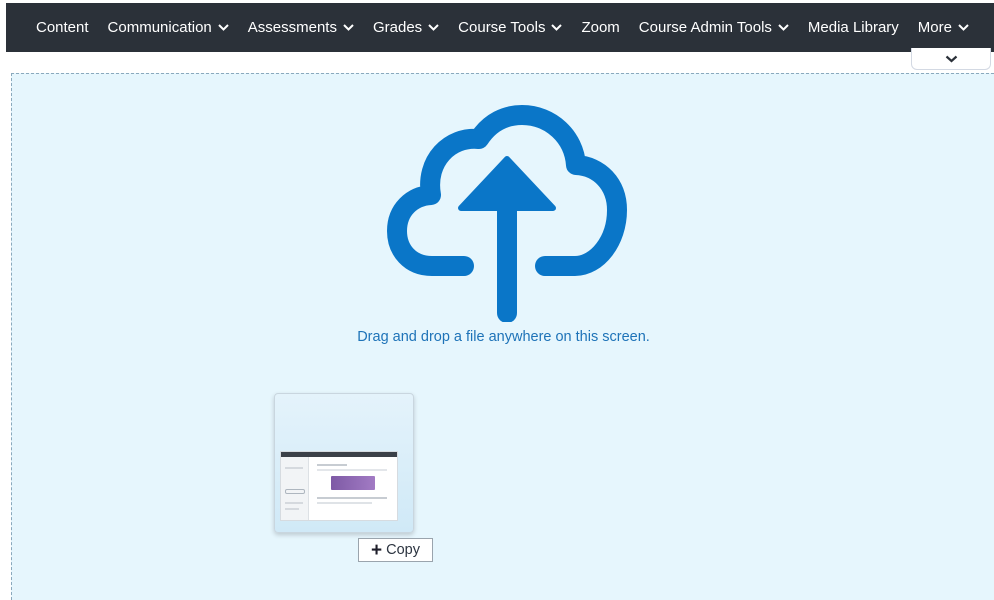 The width and height of the screenshot is (994, 600). I want to click on dragged-file-preview, so click(344, 463).